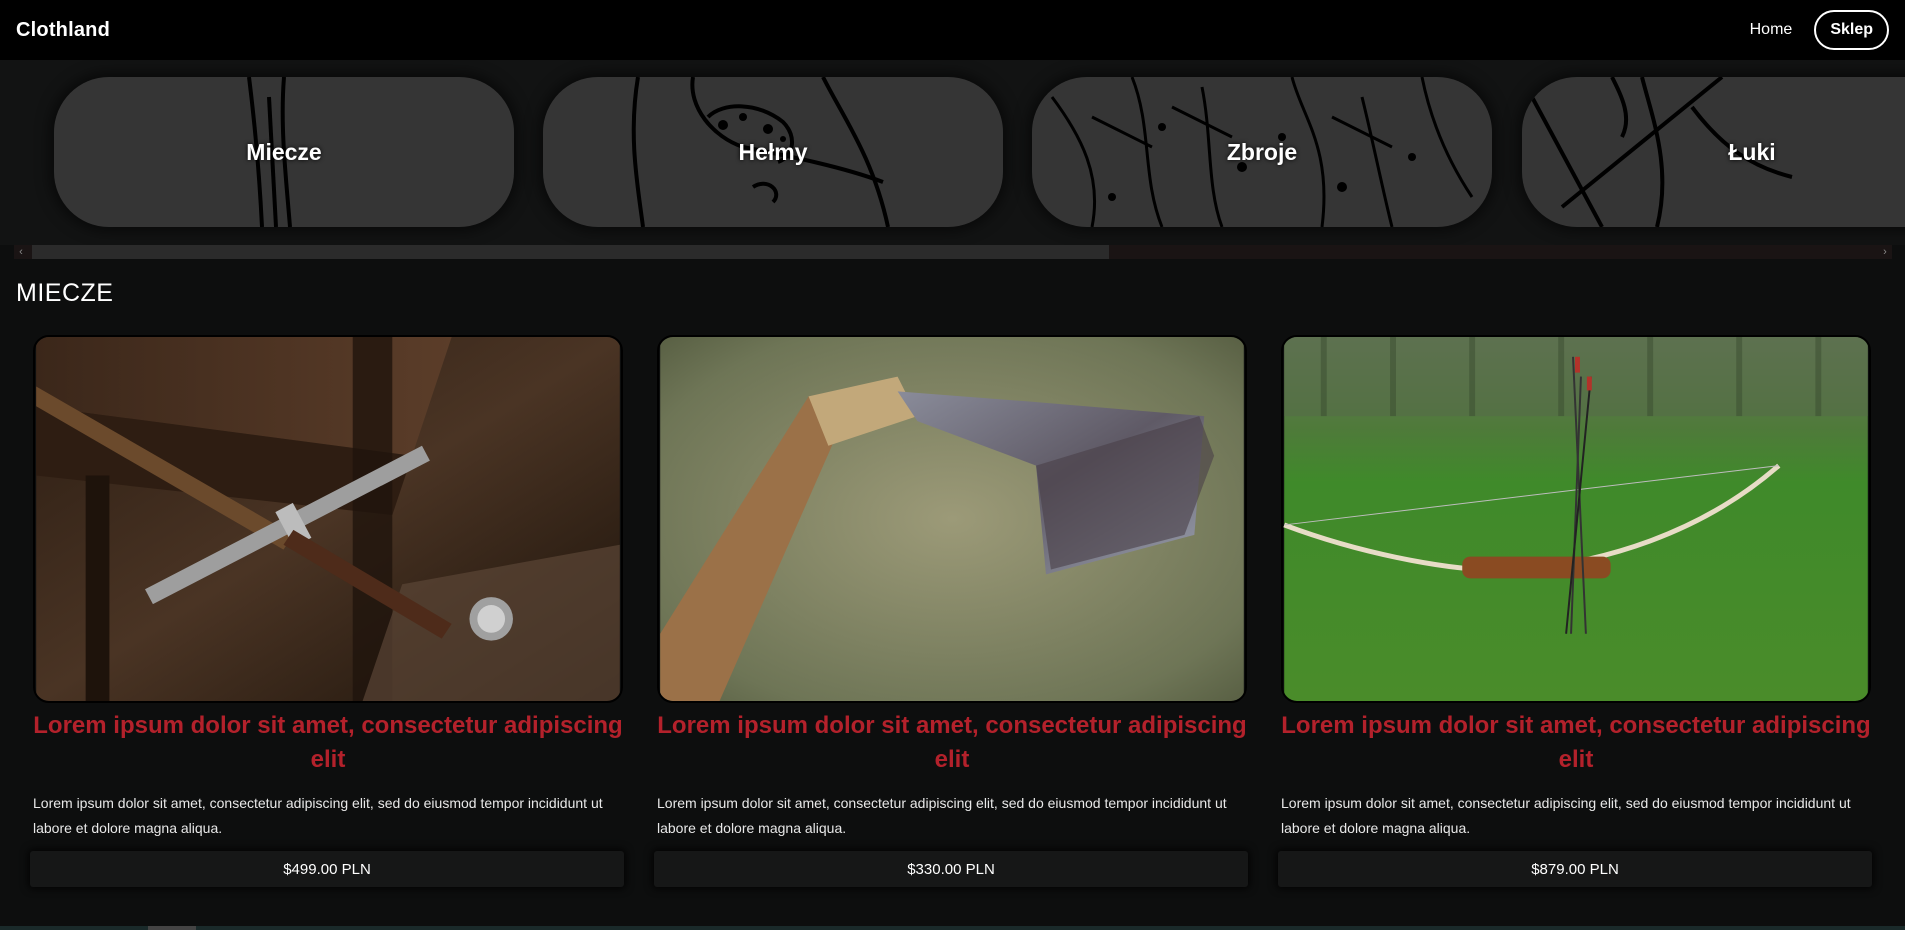 This screenshot has height=930, width=1905. Describe the element at coordinates (1851, 30) in the screenshot. I see `nav-shop-button: Sklep` at that location.